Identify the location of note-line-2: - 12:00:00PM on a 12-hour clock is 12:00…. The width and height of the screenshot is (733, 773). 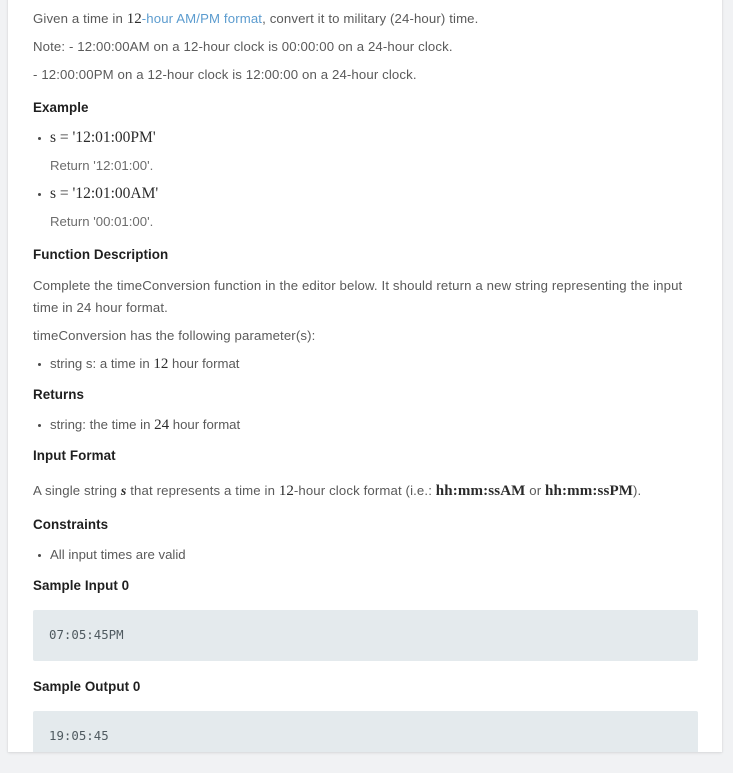
(225, 74).